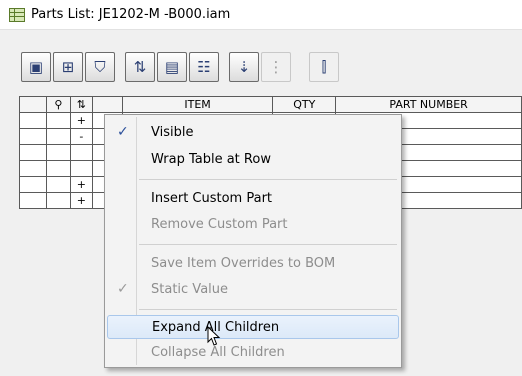 The image size is (522, 376). I want to click on menu-item-wrap-table: Wrap Table at Row, so click(253, 160).